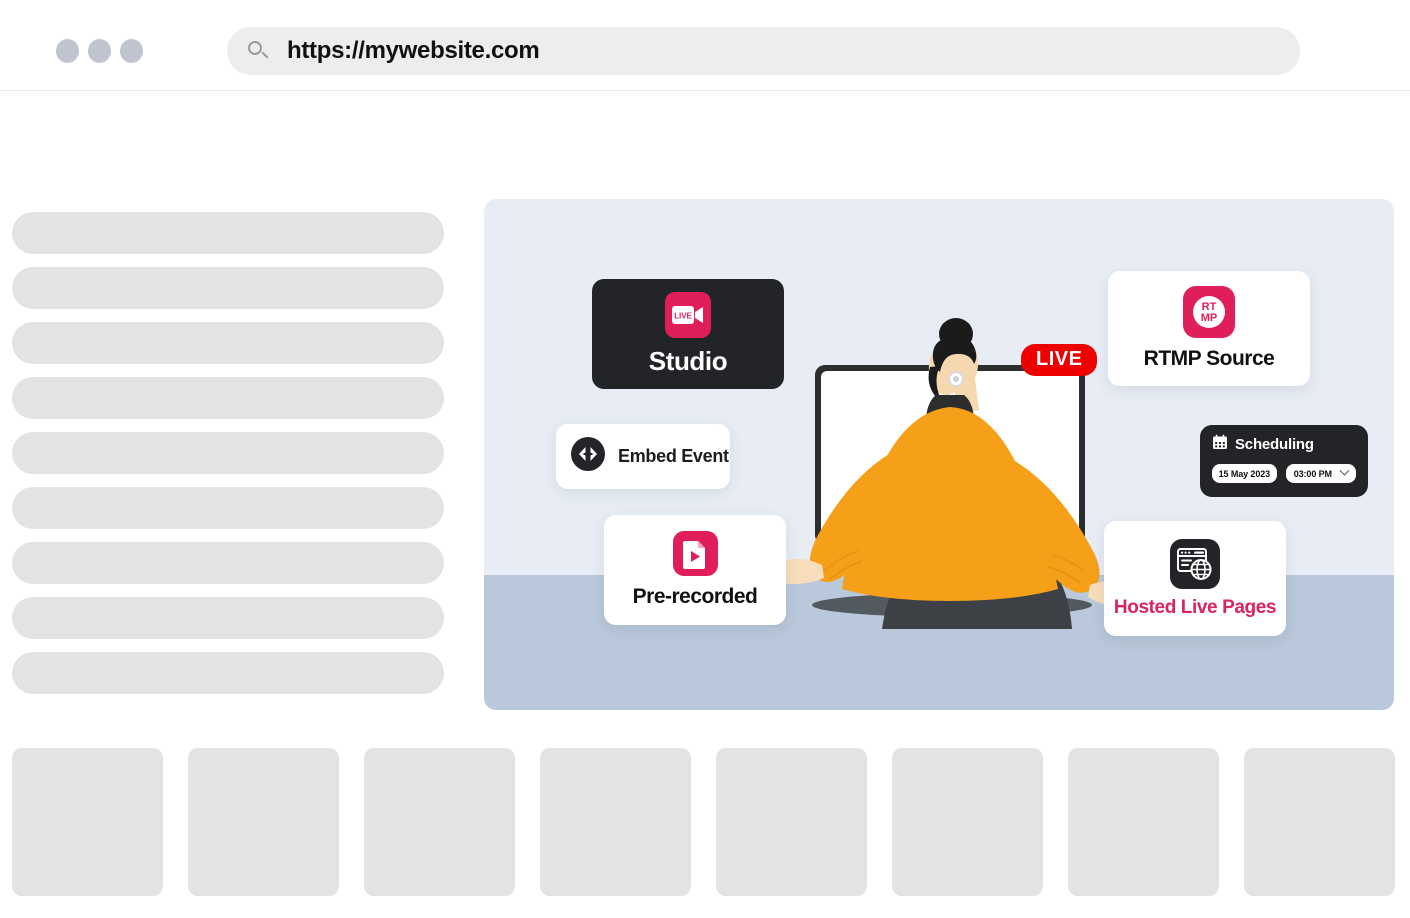 Image resolution: width=1410 pixels, height=918 pixels. Describe the element at coordinates (950, 455) in the screenshot. I see `video-screen` at that location.